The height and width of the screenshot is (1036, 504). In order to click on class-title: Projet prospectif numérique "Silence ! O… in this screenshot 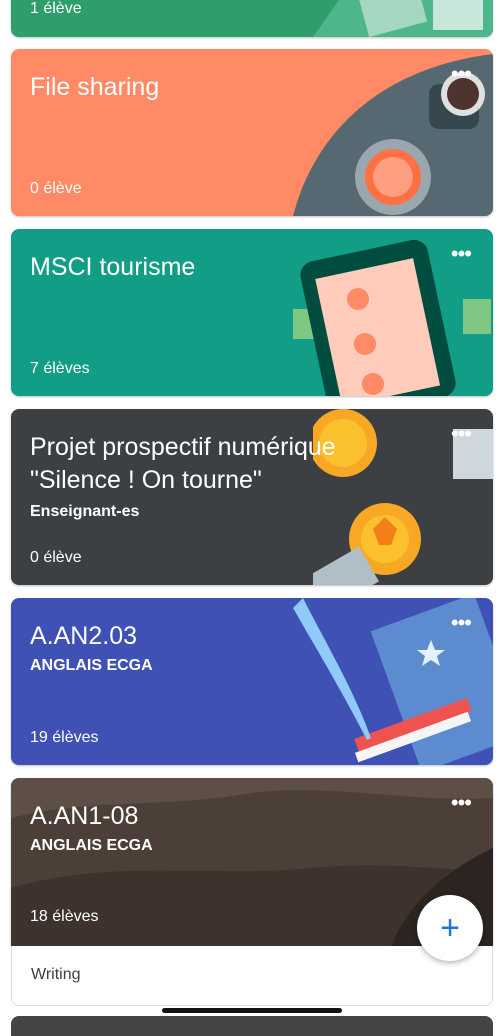, I will do `click(183, 464)`.